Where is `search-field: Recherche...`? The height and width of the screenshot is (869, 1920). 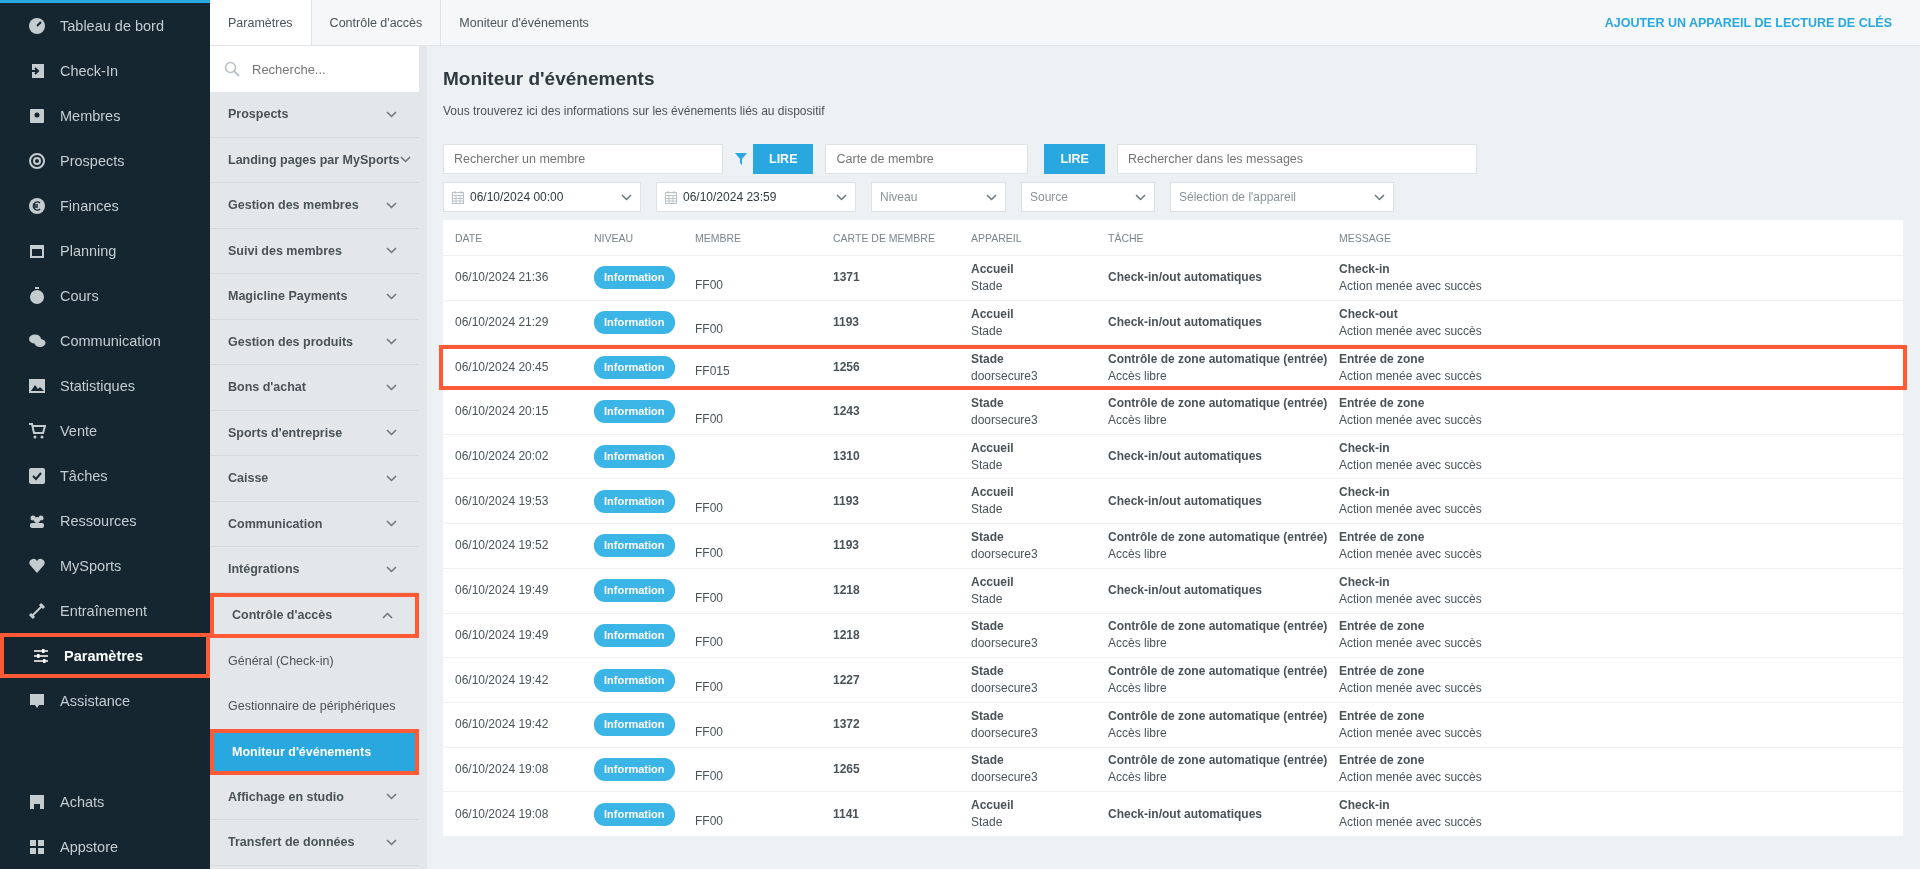
search-field: Recherche... is located at coordinates (314, 69).